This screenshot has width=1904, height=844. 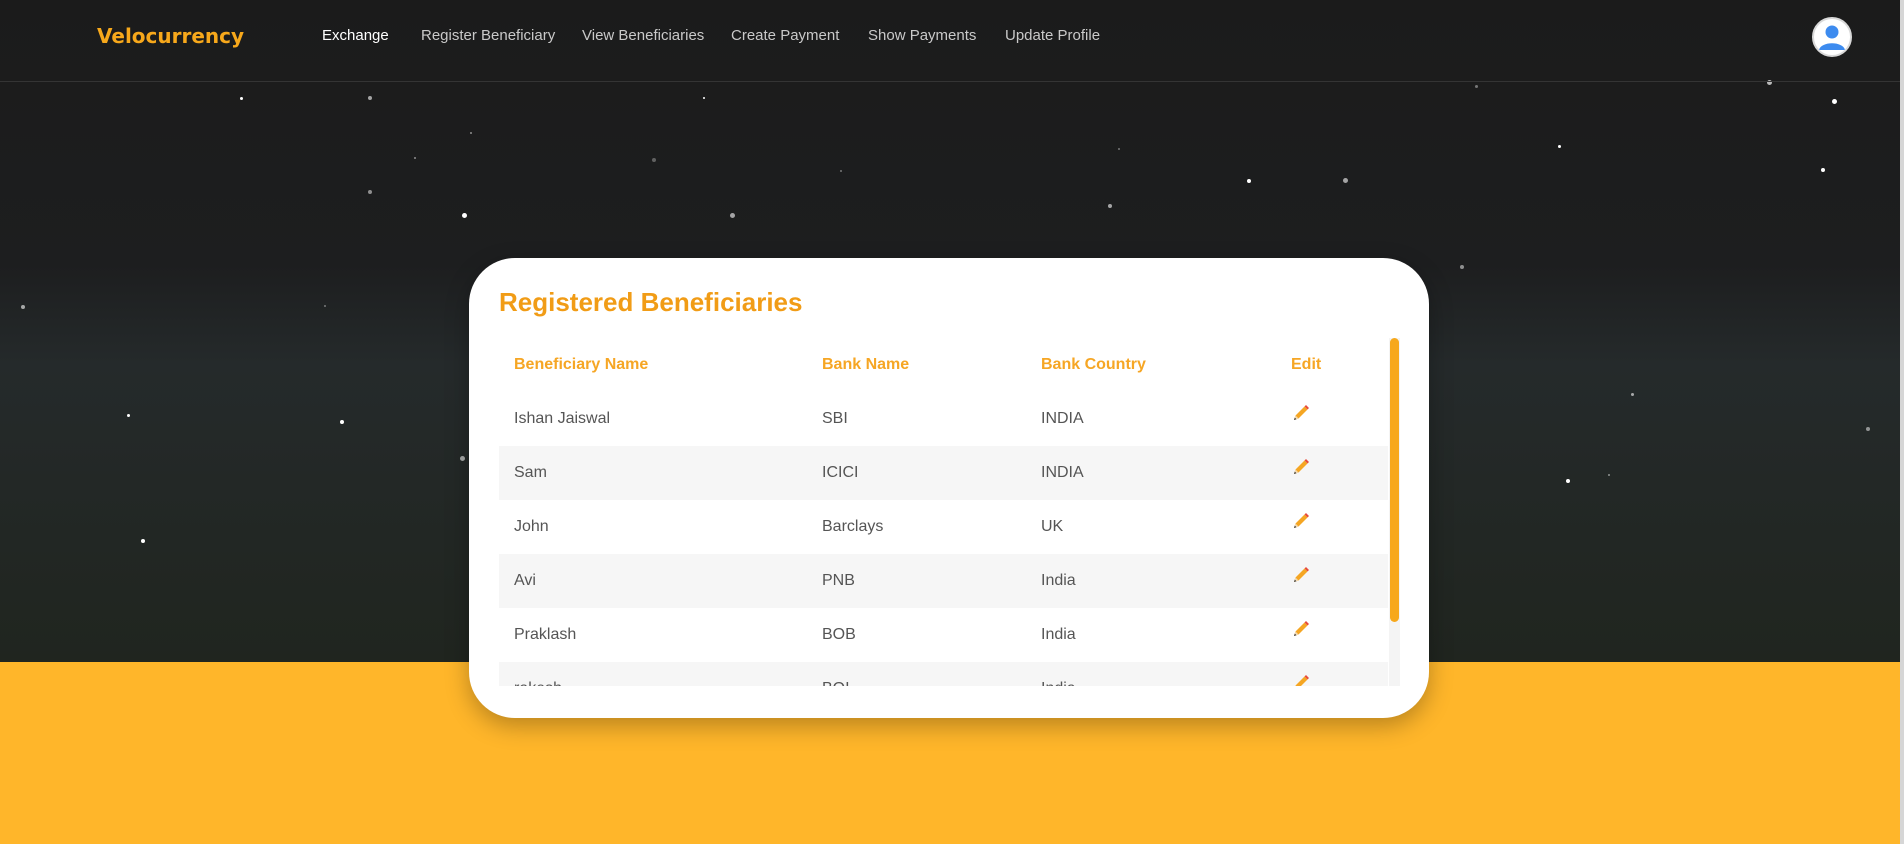 What do you see at coordinates (1052, 35) in the screenshot?
I see `nav-link-update-profile: Update Profile` at bounding box center [1052, 35].